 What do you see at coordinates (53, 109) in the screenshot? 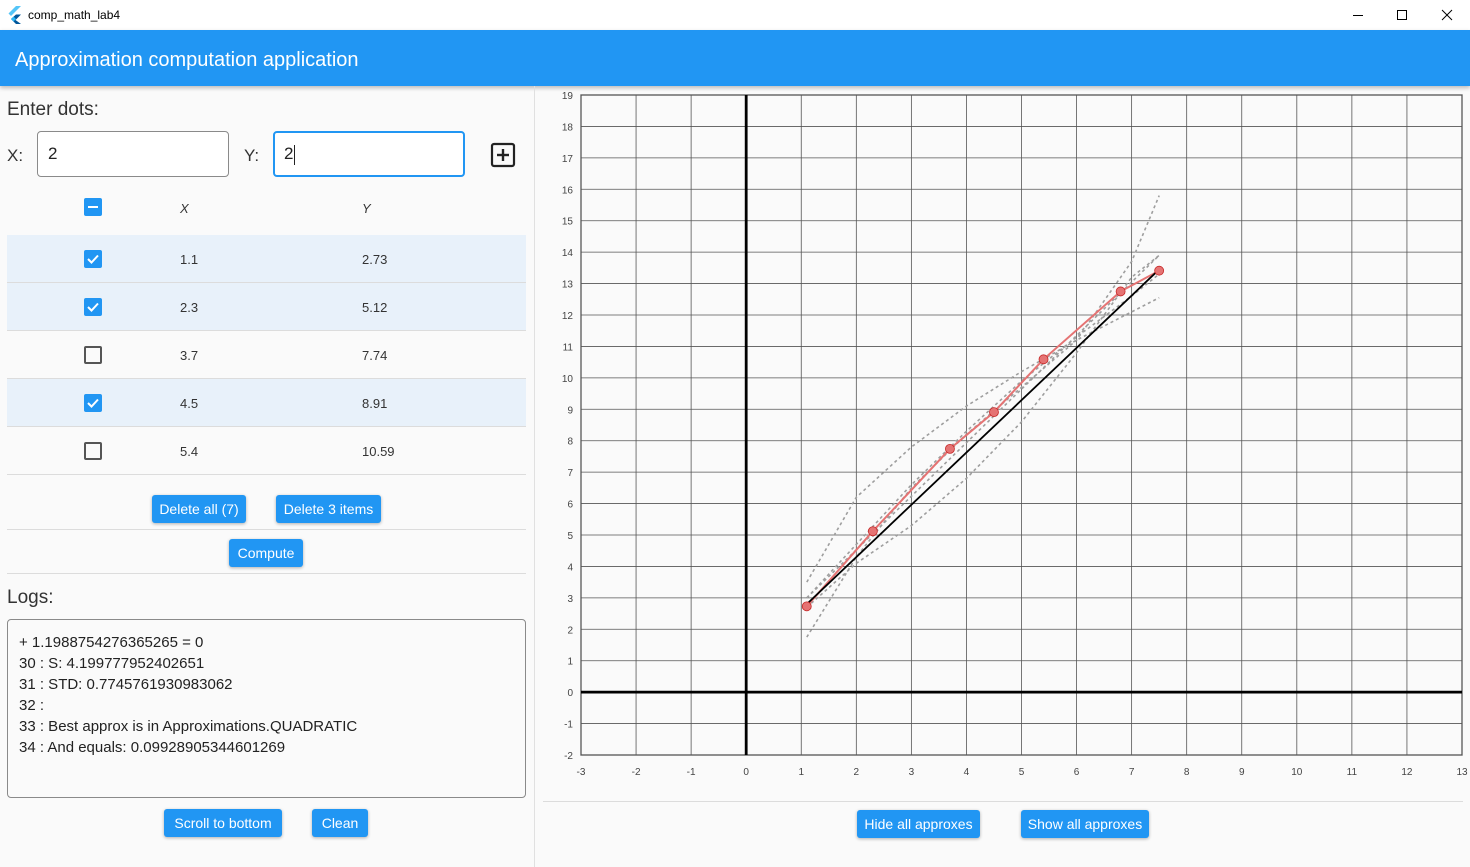
I see `enter-dots-heading: Enter dots:` at bounding box center [53, 109].